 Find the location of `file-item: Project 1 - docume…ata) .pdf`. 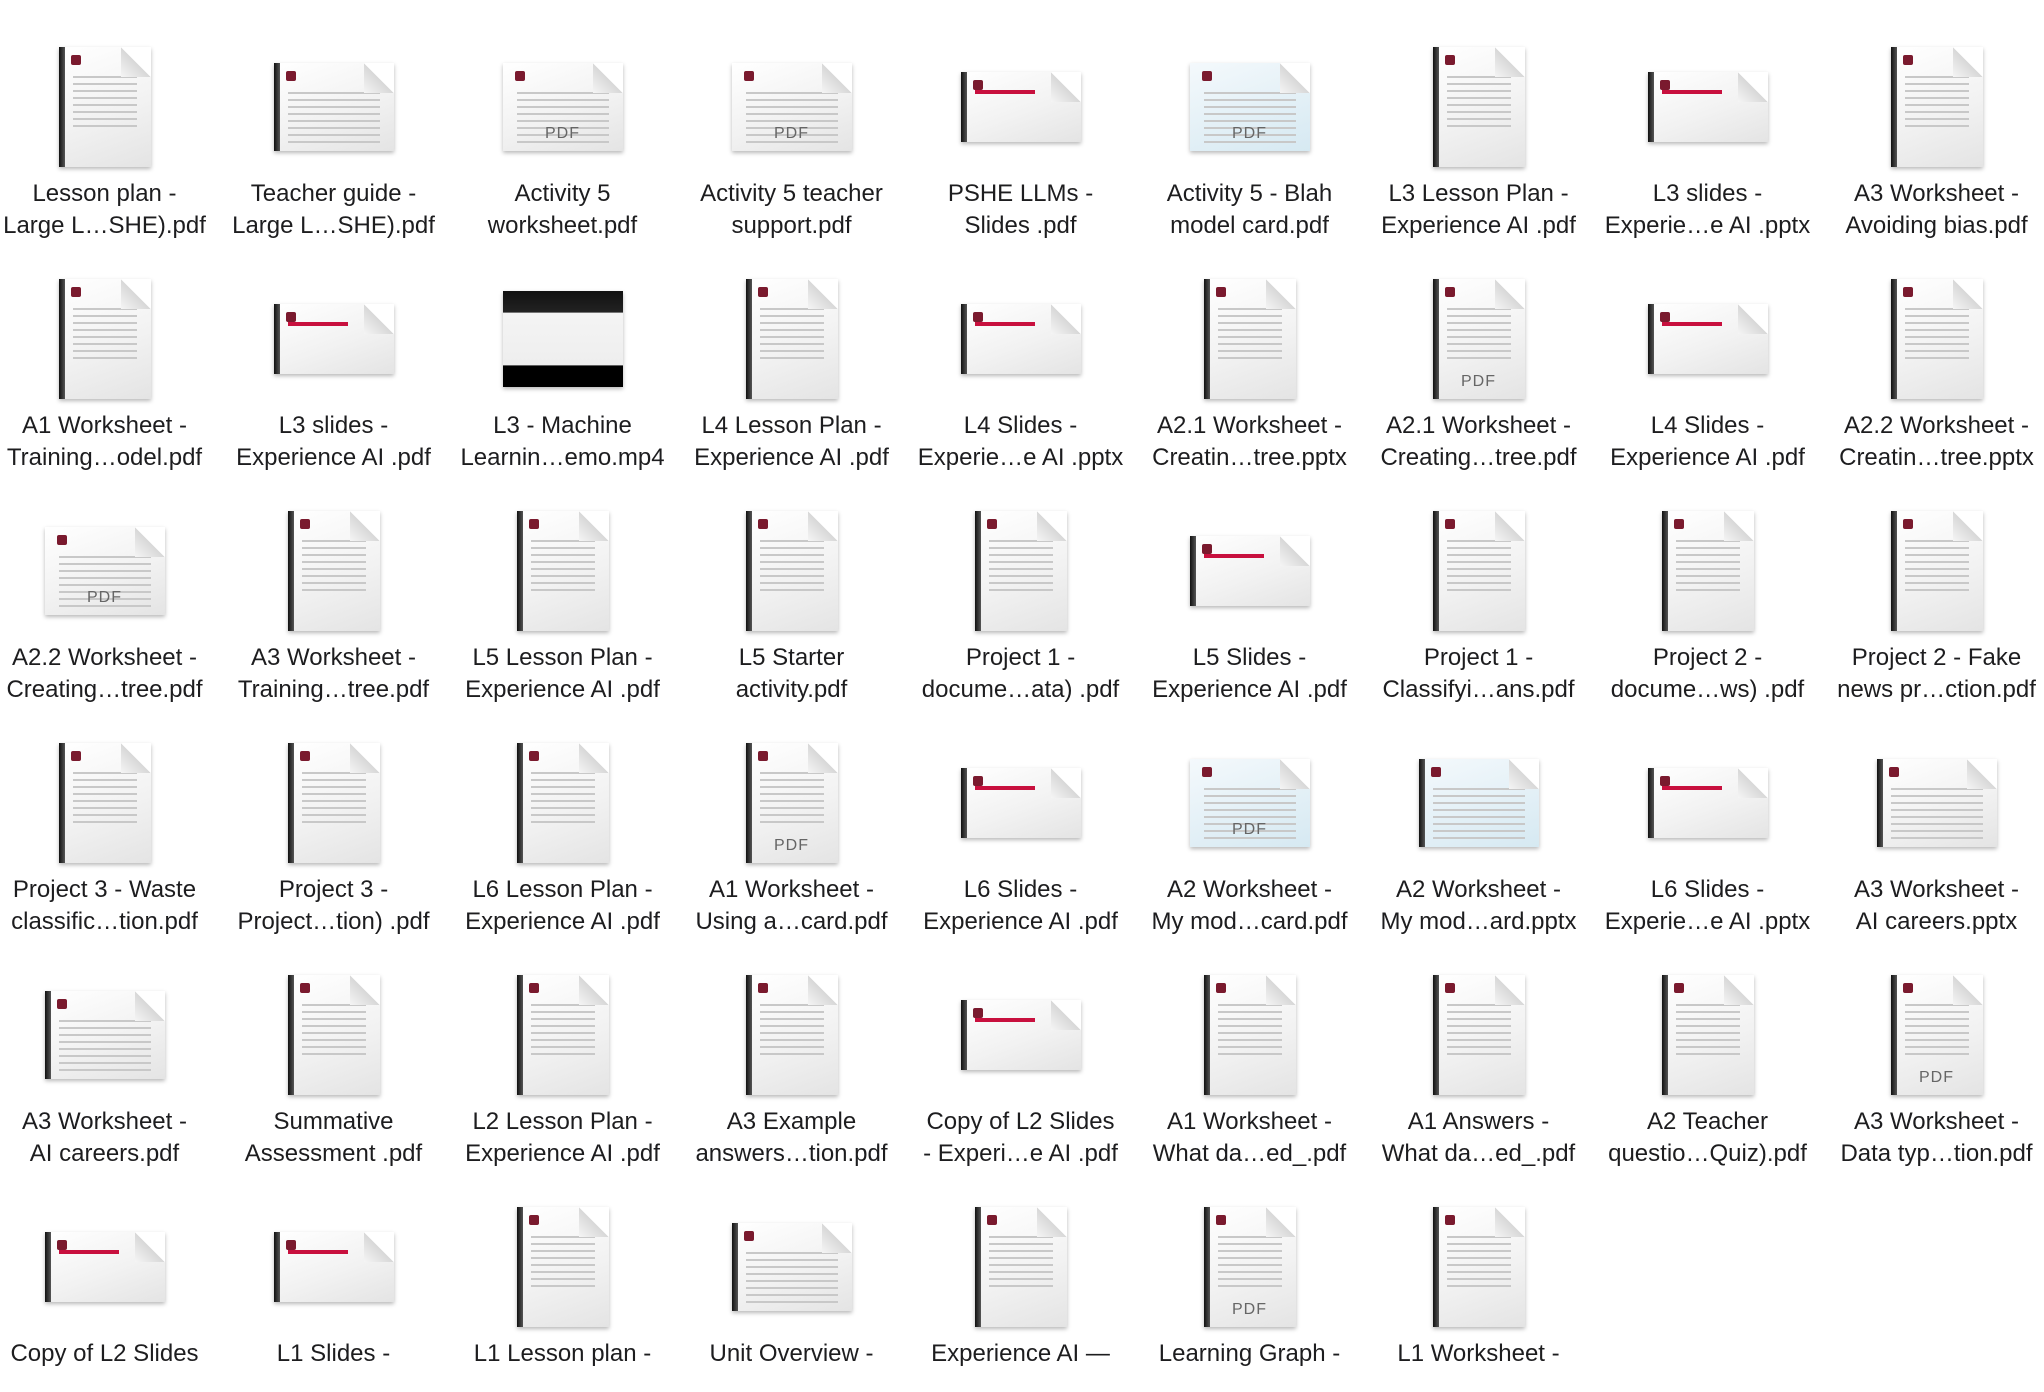

file-item: Project 1 - docume…ata) .pdf is located at coordinates (1020, 583).